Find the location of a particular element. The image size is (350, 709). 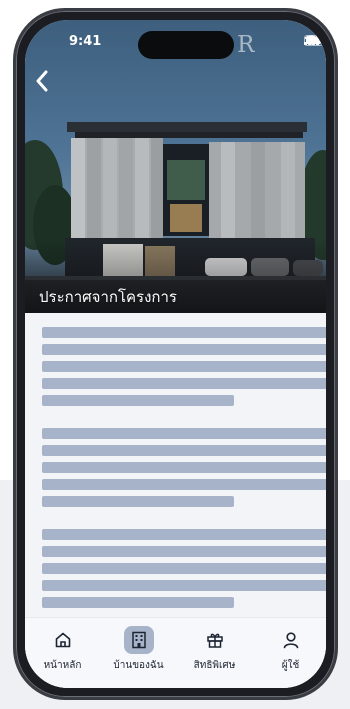

gift-icon is located at coordinates (215, 640).